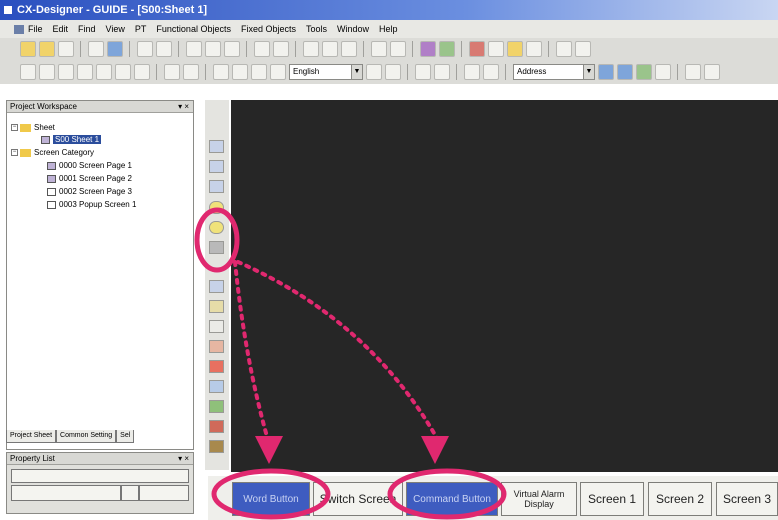  What do you see at coordinates (213, 49) in the screenshot?
I see `copy-icon` at bounding box center [213, 49].